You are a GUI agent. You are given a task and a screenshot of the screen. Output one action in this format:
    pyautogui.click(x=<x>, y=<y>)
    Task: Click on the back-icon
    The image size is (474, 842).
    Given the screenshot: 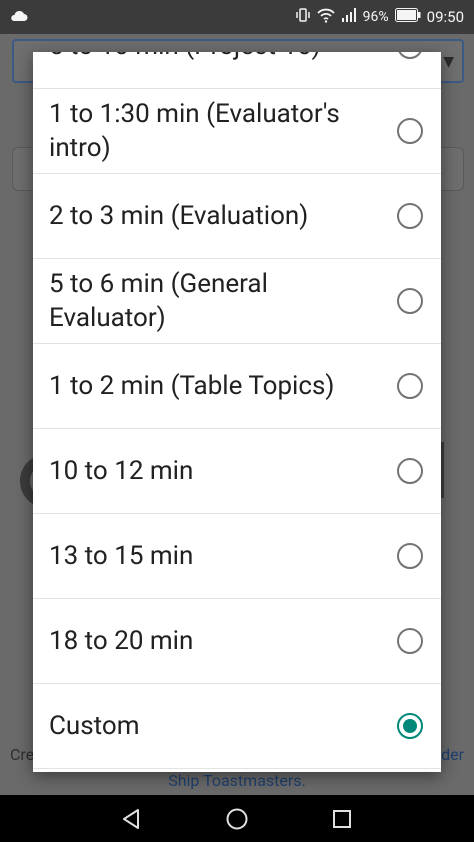 What is the action you would take?
    pyautogui.click(x=132, y=819)
    